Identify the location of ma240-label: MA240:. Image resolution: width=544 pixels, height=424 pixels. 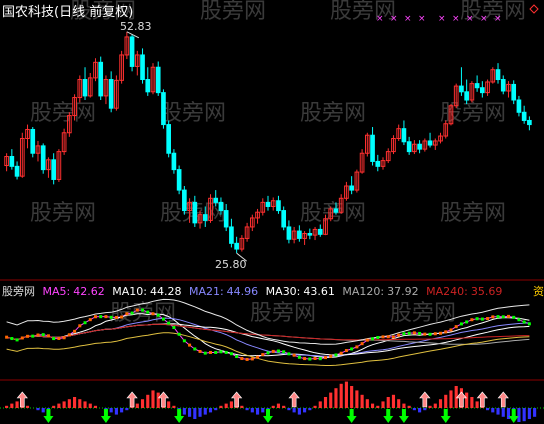
(447, 291).